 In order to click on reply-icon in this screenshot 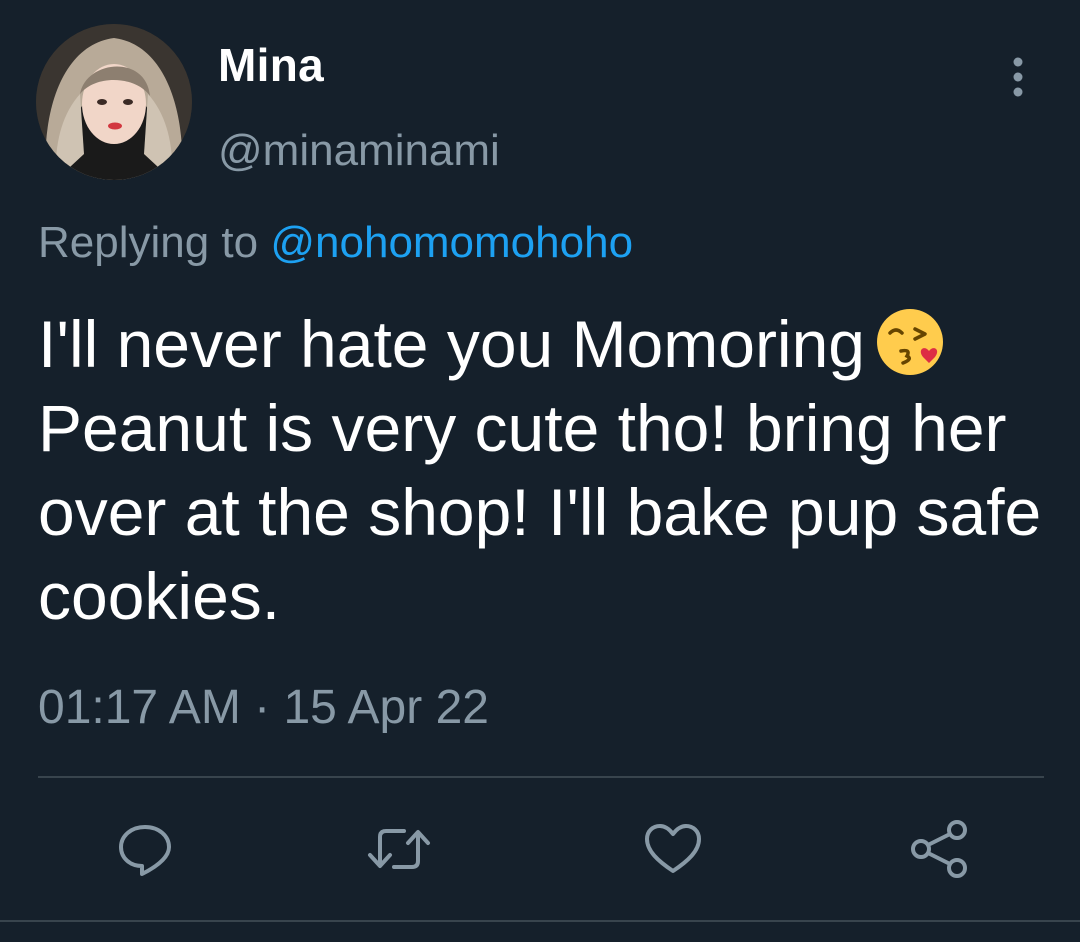, I will do `click(145, 851)`.